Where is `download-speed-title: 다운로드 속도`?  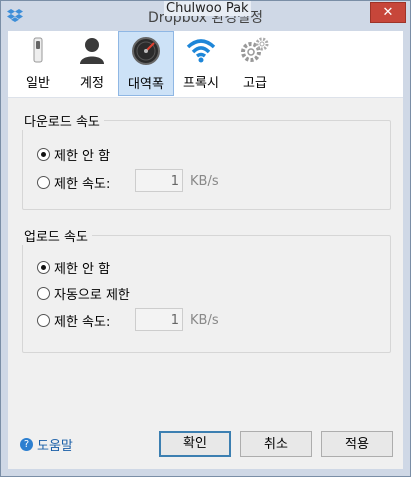 download-speed-title: 다운로드 속도 is located at coordinates (62, 120).